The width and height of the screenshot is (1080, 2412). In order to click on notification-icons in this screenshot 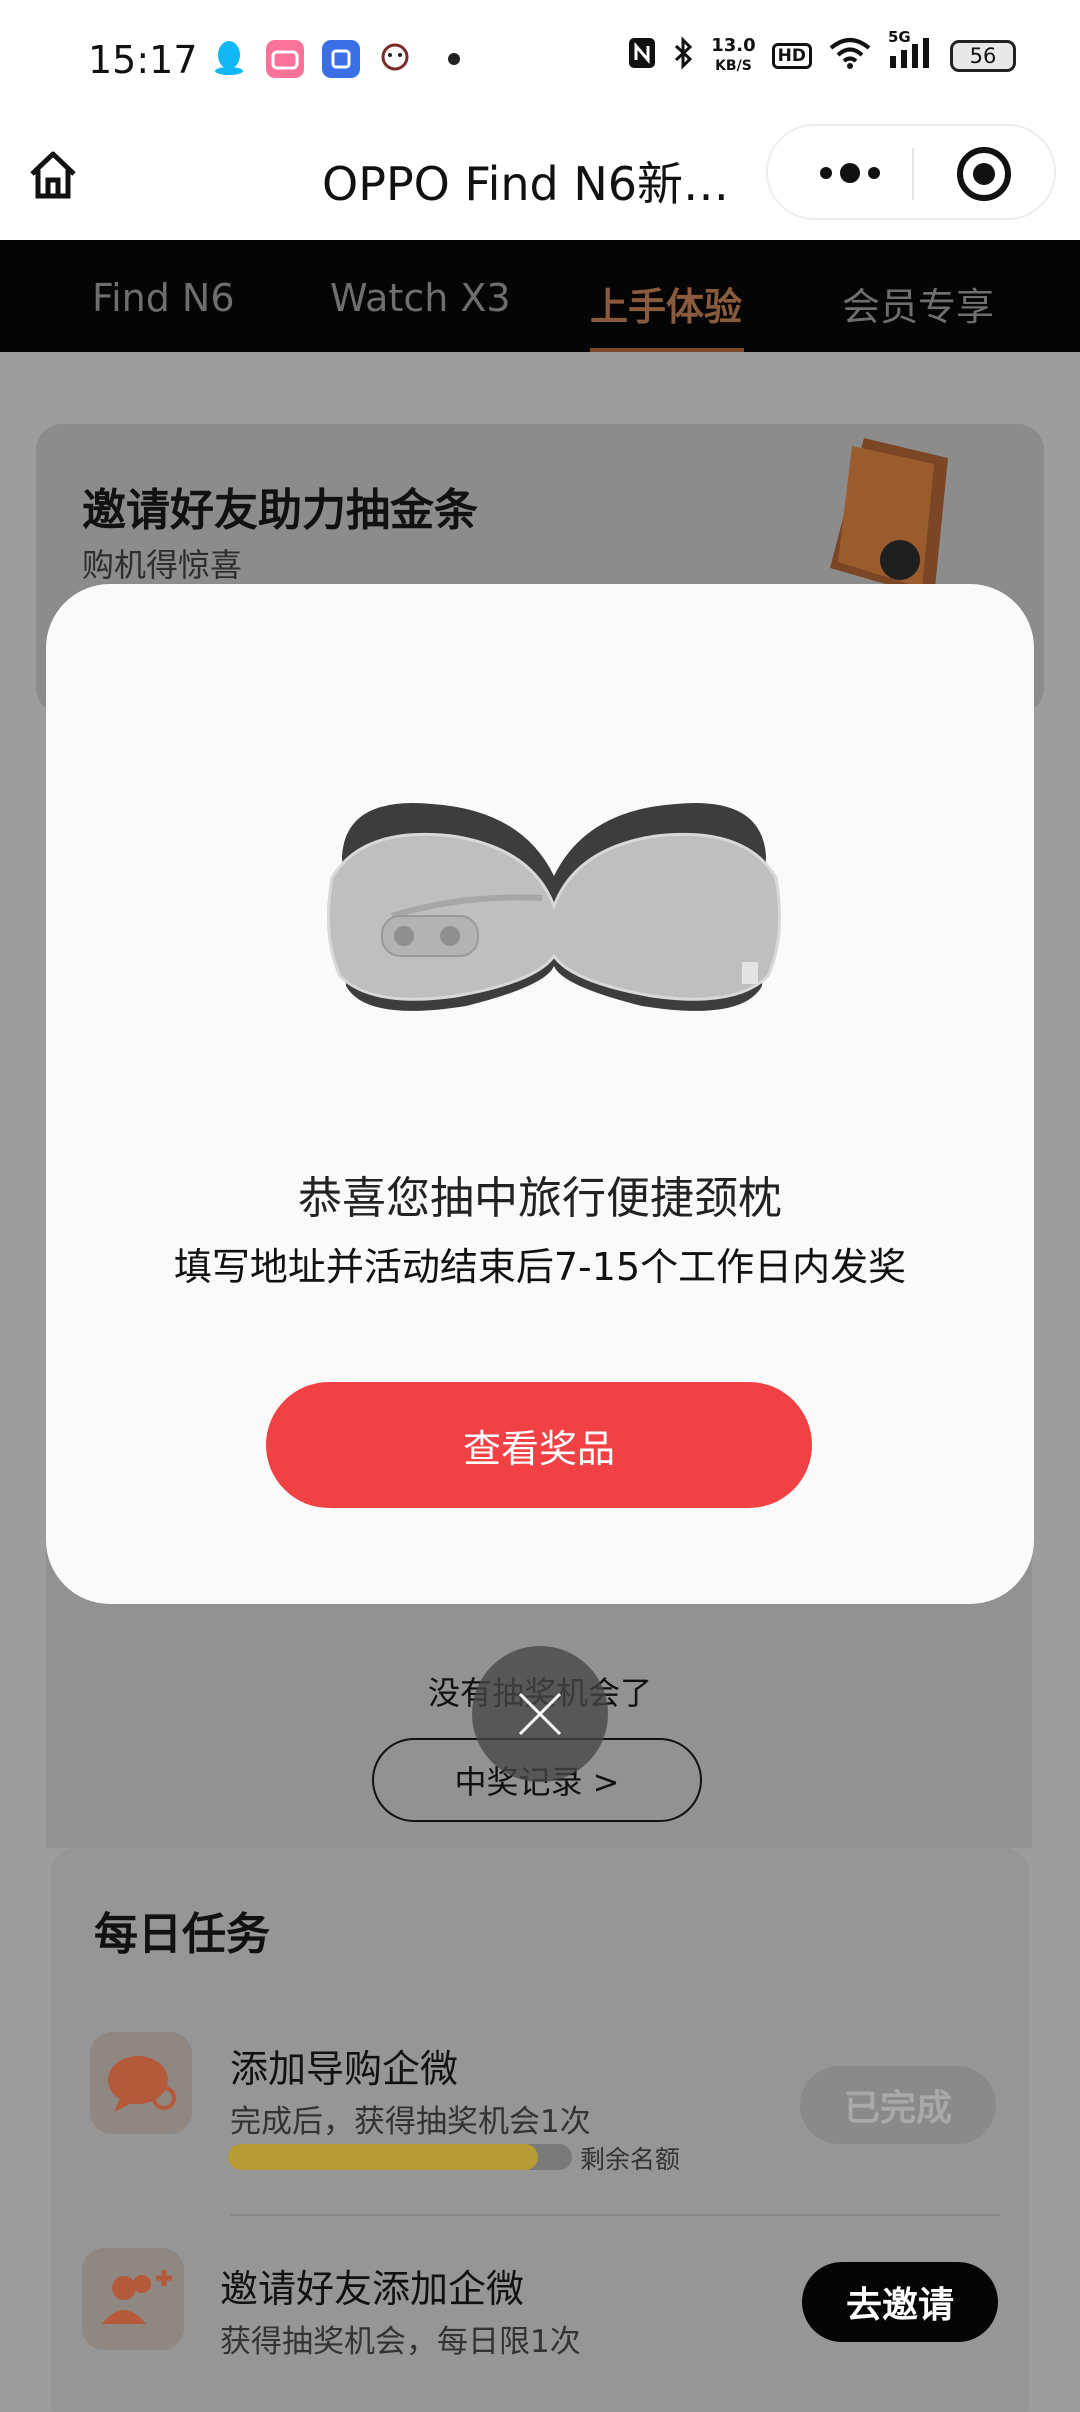, I will do `click(335, 59)`.